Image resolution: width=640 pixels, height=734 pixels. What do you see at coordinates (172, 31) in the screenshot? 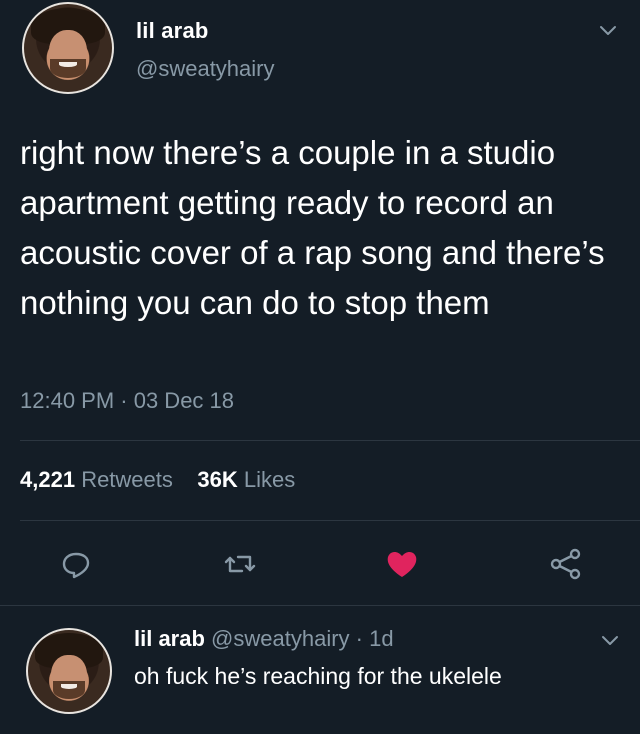
I see `display-name: lil arab` at bounding box center [172, 31].